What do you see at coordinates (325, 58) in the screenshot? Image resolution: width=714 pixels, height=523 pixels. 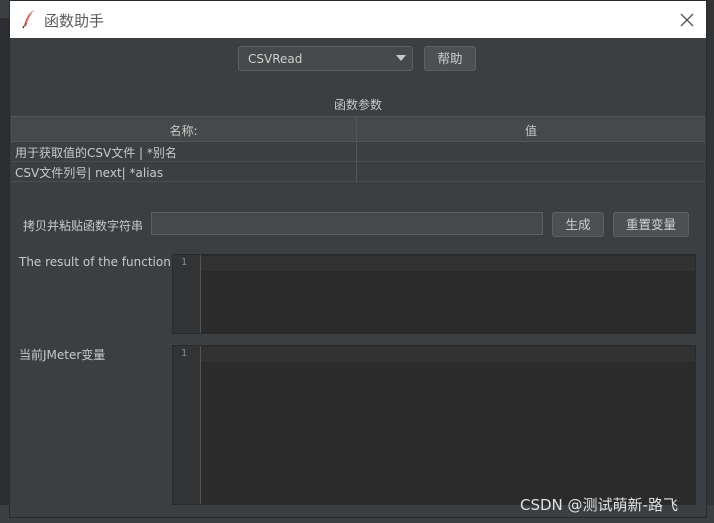 I see `function-select: CSVRead` at bounding box center [325, 58].